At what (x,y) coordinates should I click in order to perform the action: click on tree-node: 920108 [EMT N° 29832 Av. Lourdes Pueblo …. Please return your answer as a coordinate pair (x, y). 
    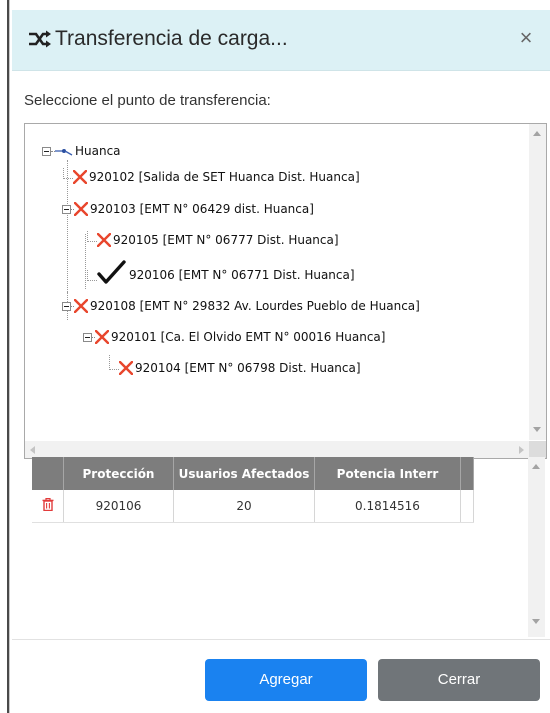
    Looking at the image, I should click on (241, 306).